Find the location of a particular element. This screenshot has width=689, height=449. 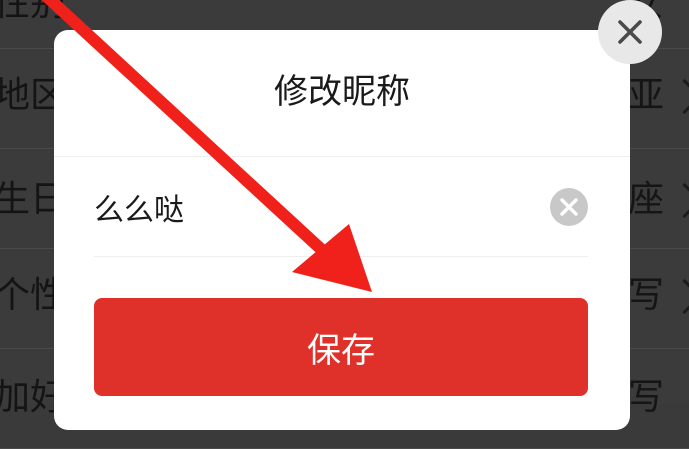

divider is located at coordinates (342, 156).